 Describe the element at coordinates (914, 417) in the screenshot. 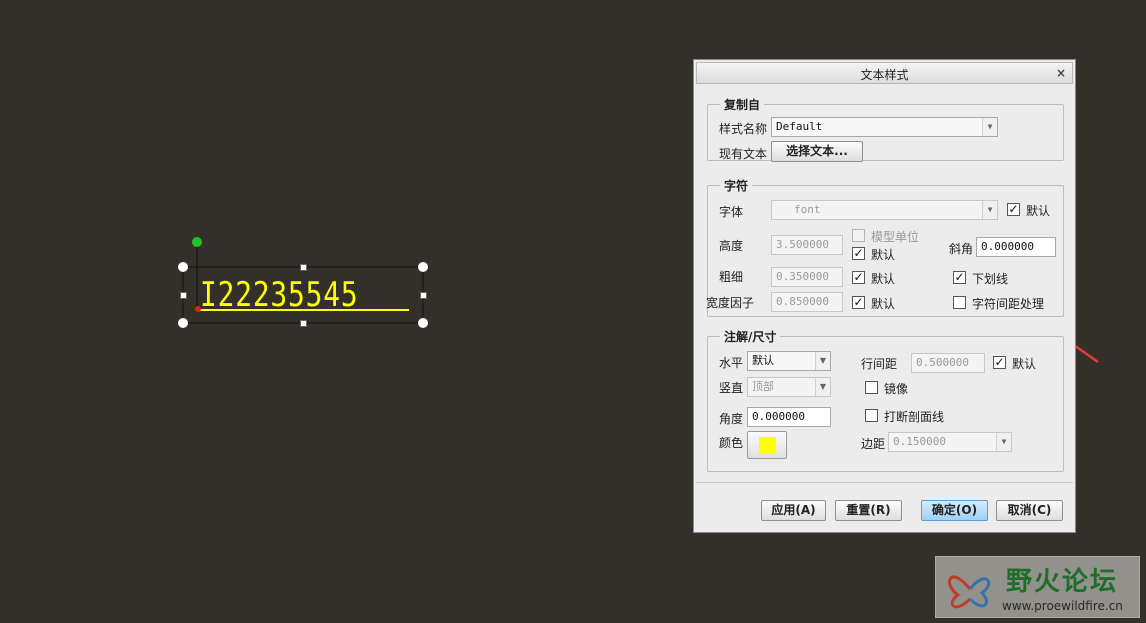

I see `break-hatch-label: 打断剖面线` at that location.